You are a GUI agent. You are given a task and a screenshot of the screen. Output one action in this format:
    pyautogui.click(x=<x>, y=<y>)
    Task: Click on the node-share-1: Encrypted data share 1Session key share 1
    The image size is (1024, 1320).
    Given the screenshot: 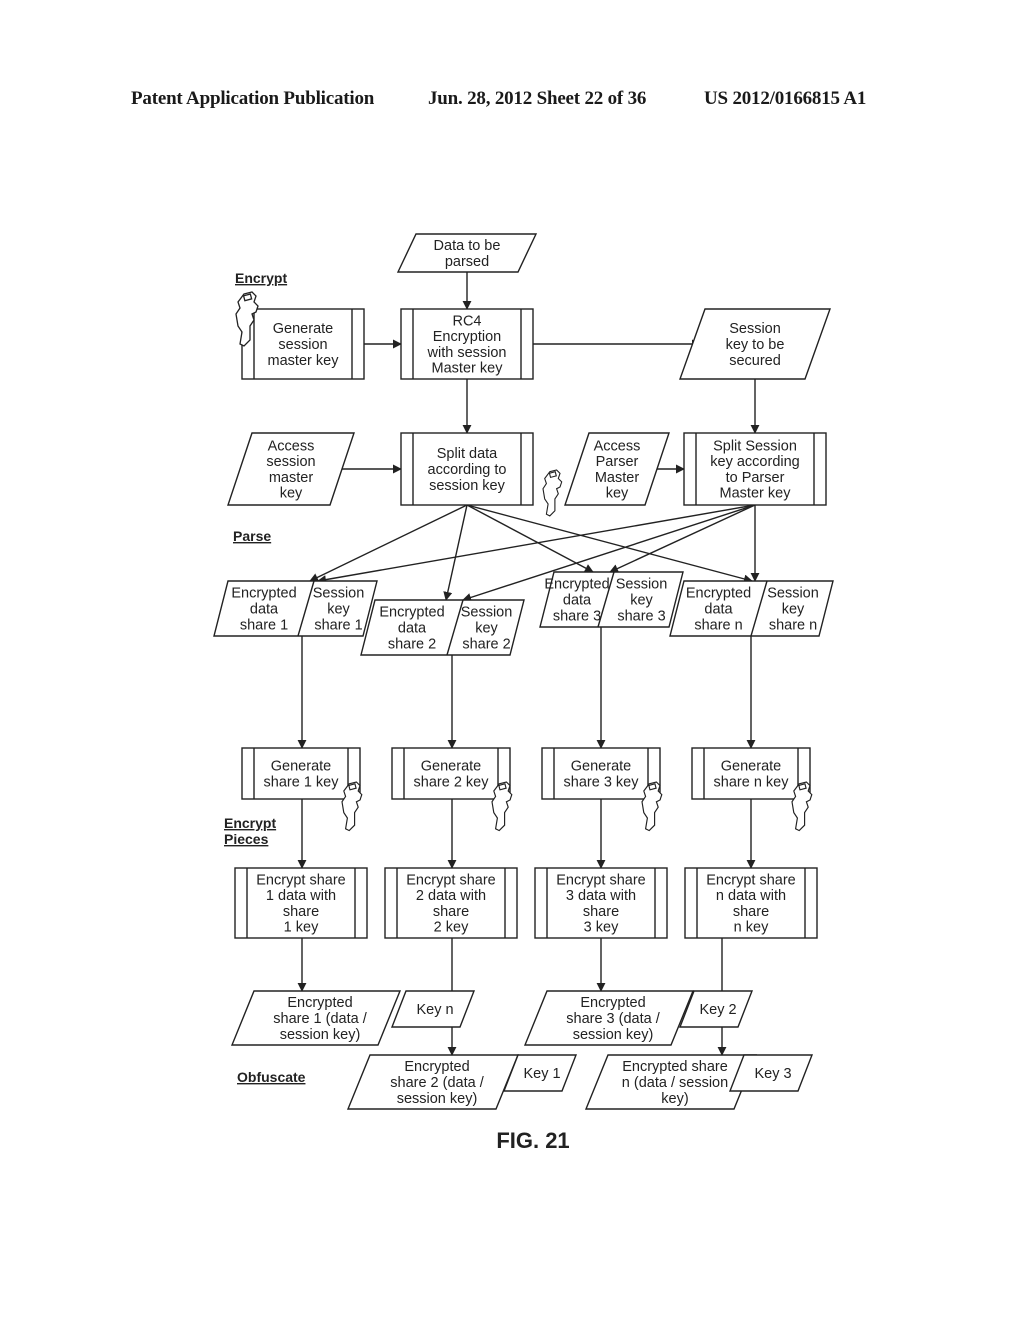 What is the action you would take?
    pyautogui.click(x=295, y=608)
    